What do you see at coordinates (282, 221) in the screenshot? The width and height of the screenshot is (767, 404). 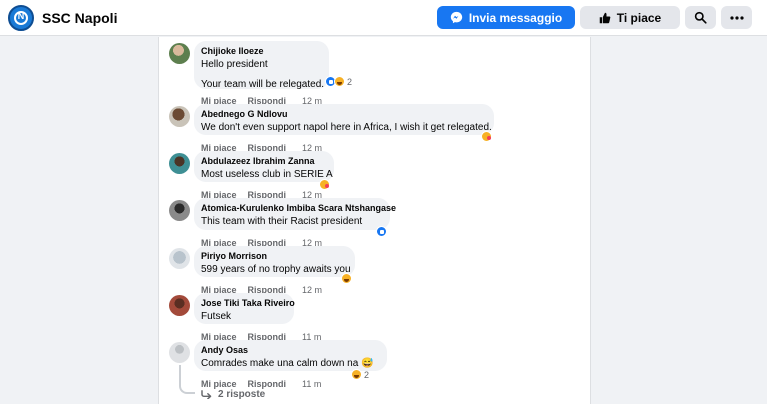 I see `comment-text: This team with their Racist president` at bounding box center [282, 221].